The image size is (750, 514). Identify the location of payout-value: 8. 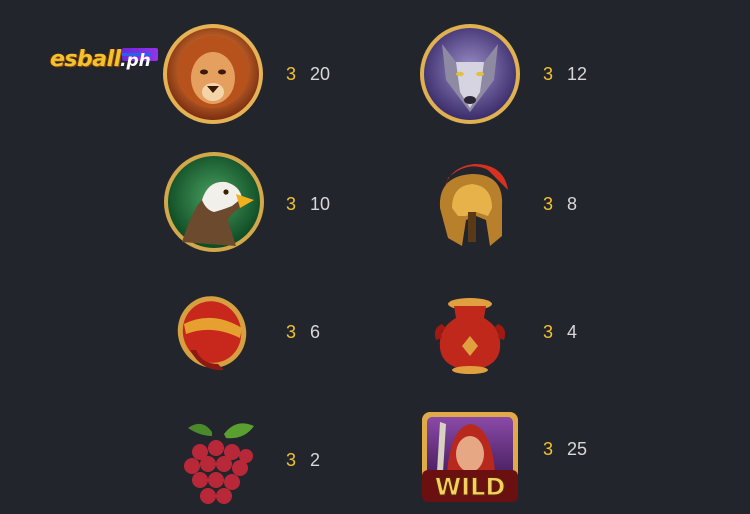
(572, 203).